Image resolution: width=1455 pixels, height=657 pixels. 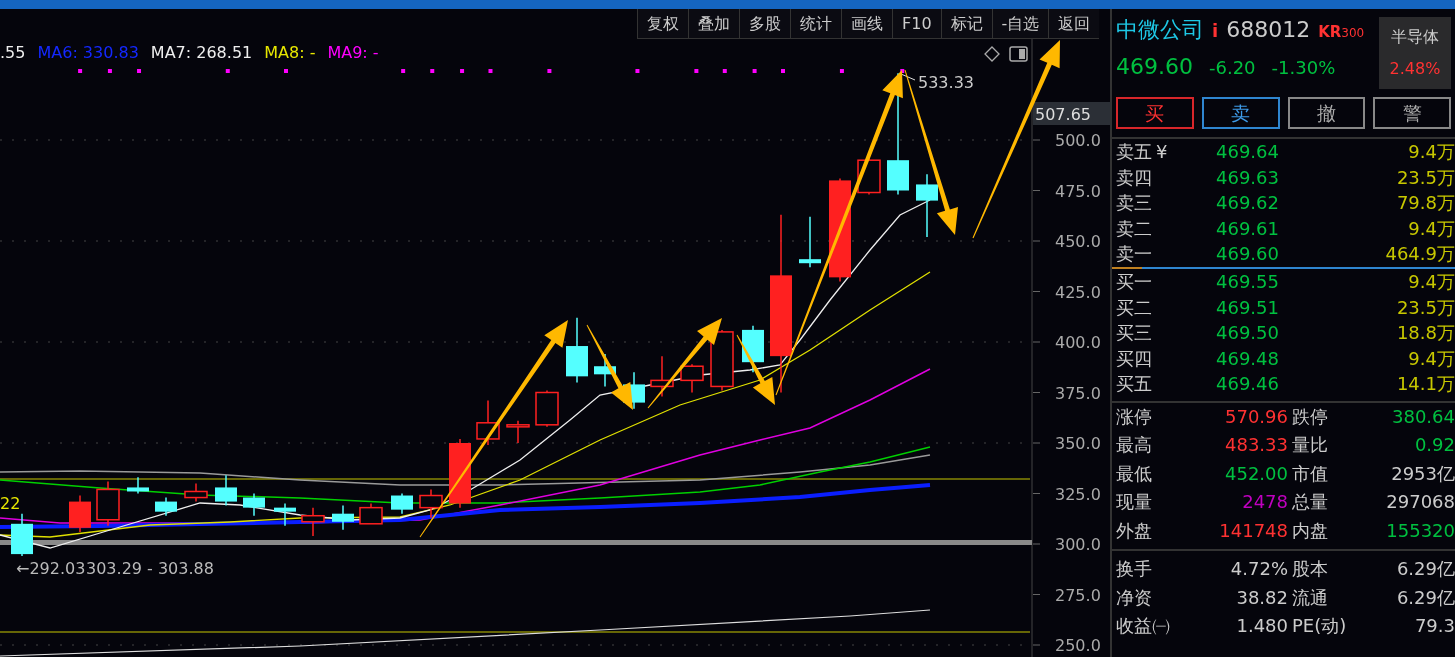 I want to click on legend-label: .55, so click(x=13, y=52).